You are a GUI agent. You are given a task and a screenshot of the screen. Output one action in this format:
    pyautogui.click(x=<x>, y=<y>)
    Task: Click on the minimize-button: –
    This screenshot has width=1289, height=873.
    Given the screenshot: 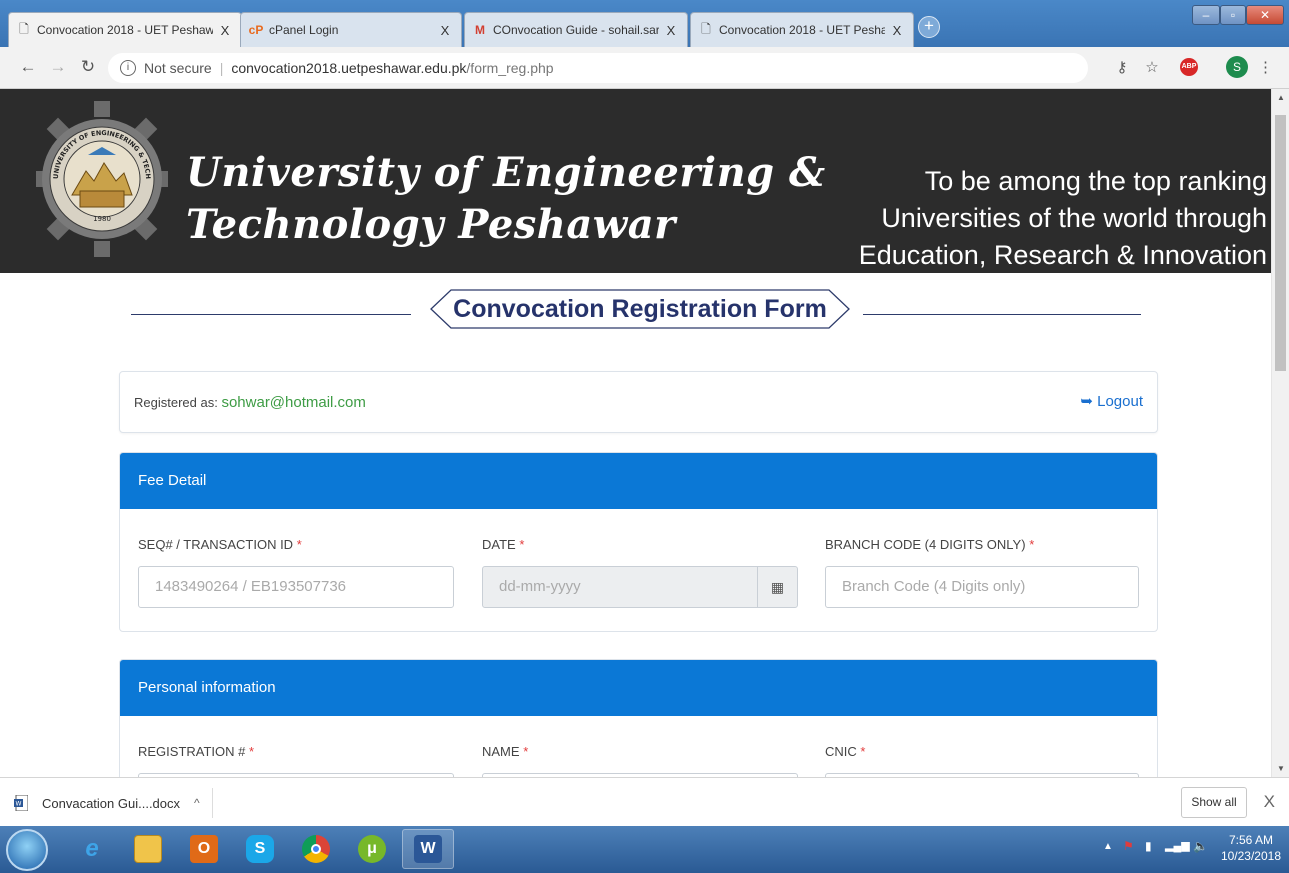 What is the action you would take?
    pyautogui.click(x=1206, y=15)
    